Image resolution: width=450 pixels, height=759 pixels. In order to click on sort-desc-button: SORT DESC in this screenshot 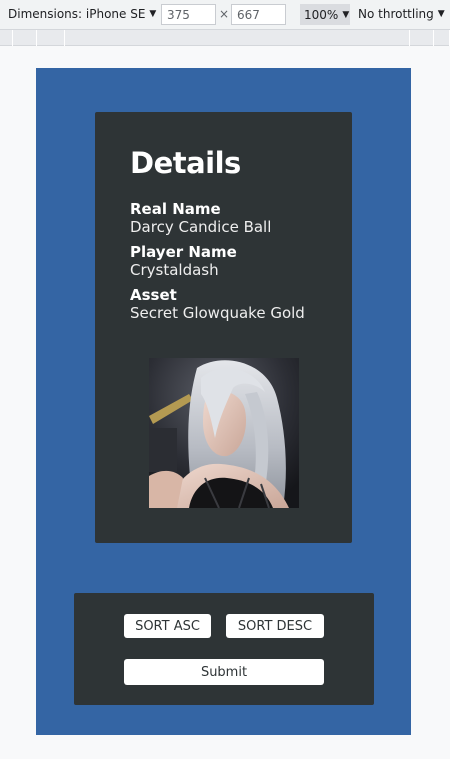, I will do `click(275, 626)`.